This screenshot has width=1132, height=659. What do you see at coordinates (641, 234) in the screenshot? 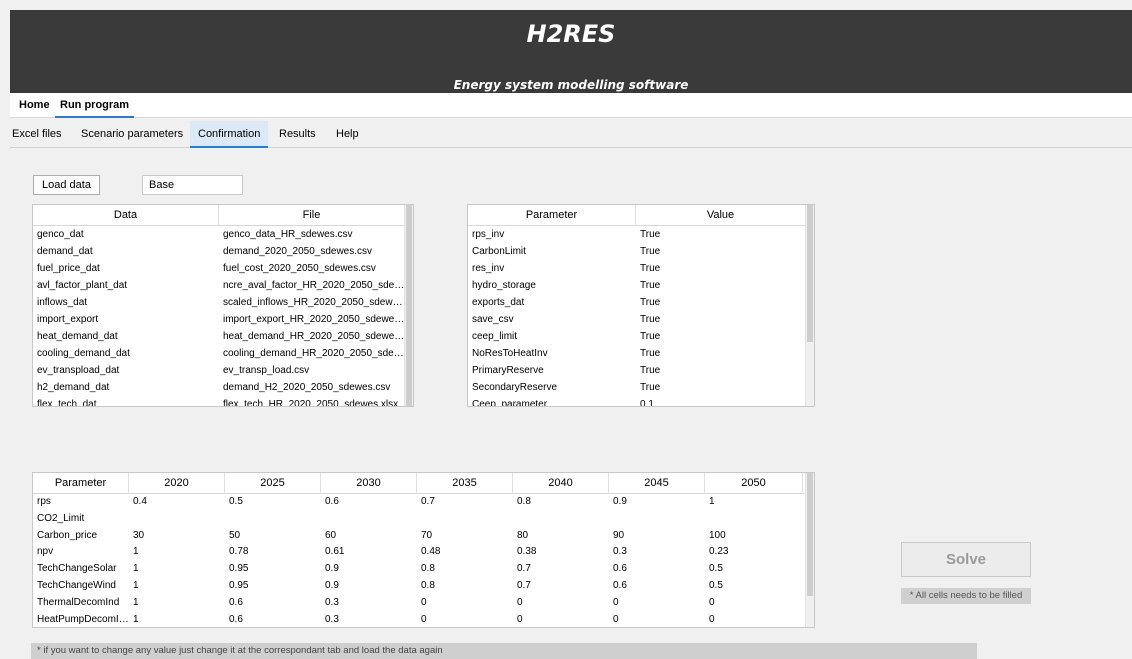
I see `table-row: rps_inv True` at bounding box center [641, 234].